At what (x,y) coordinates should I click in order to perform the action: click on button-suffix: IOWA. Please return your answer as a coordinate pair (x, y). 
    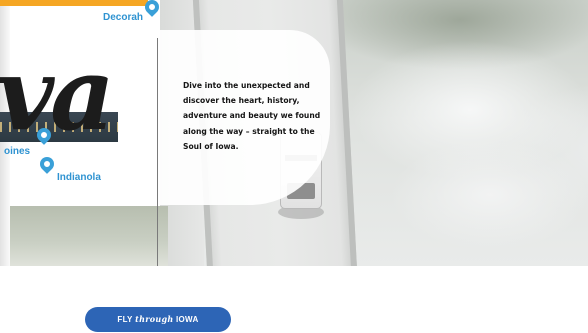
    Looking at the image, I should click on (187, 319).